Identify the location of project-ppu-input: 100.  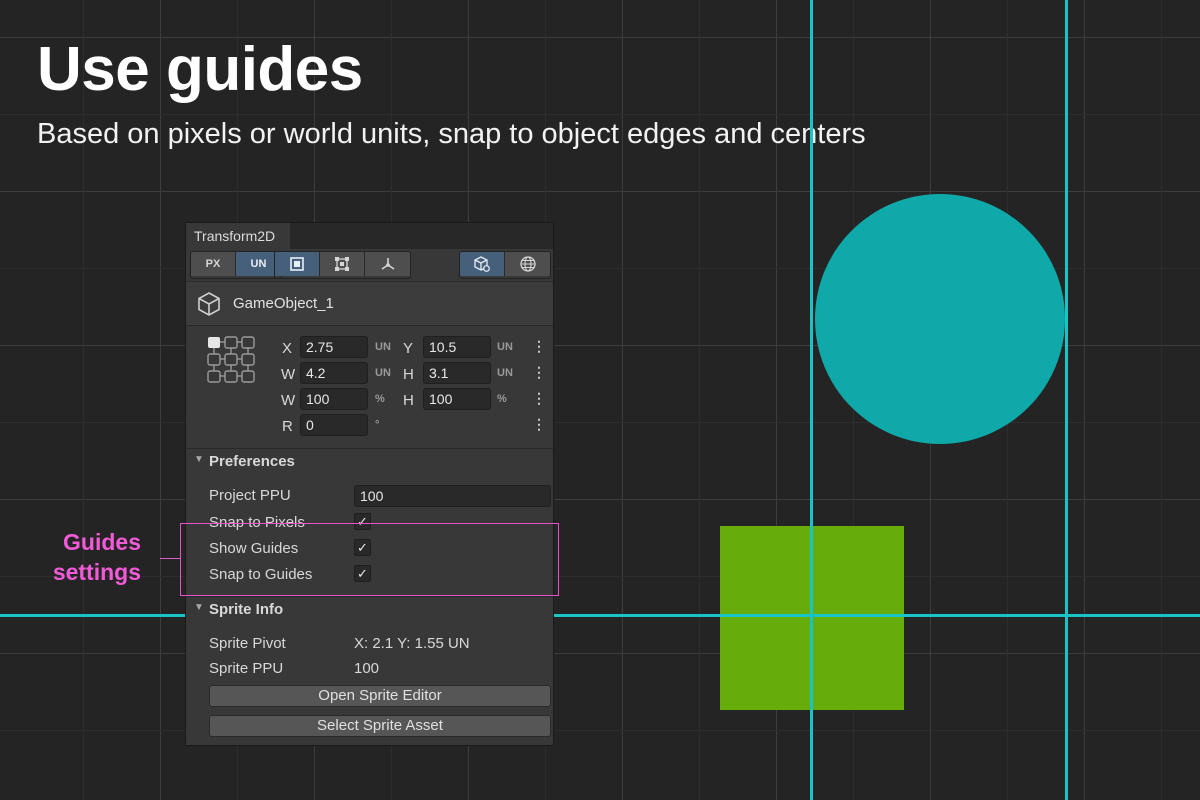
(452, 496).